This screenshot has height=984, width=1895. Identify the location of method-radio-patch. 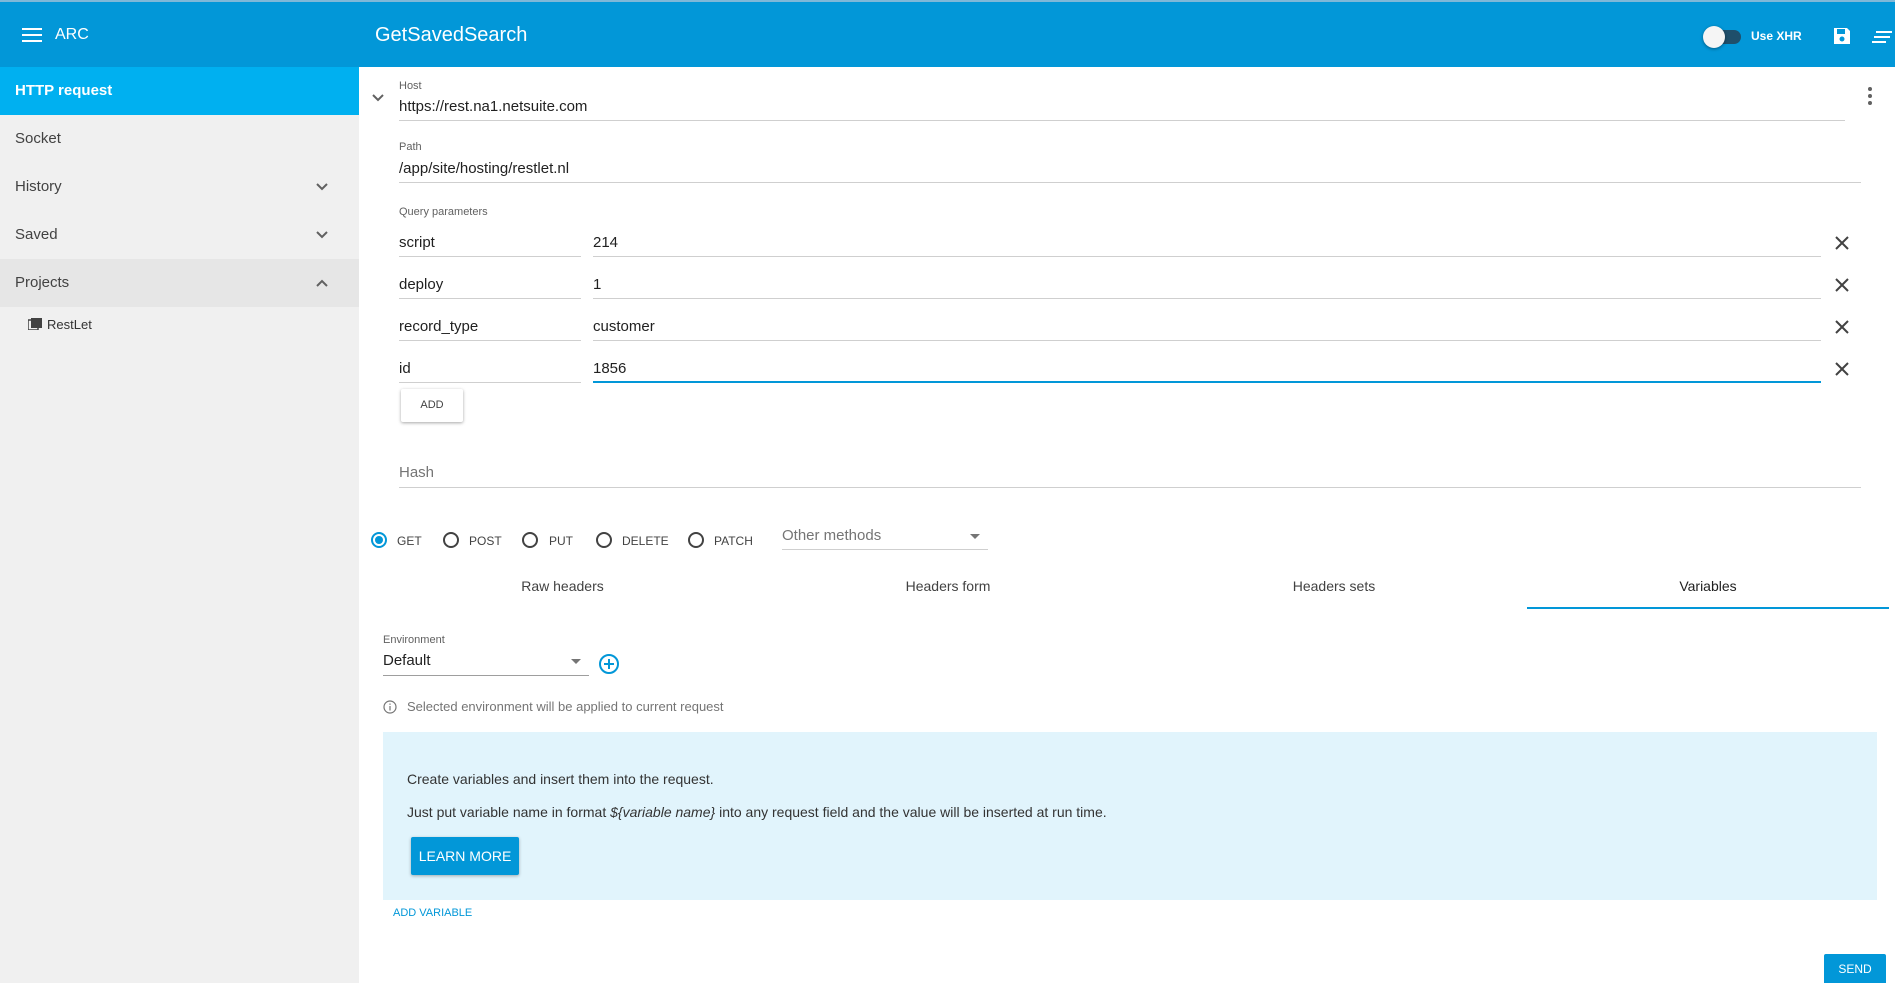
(696, 540).